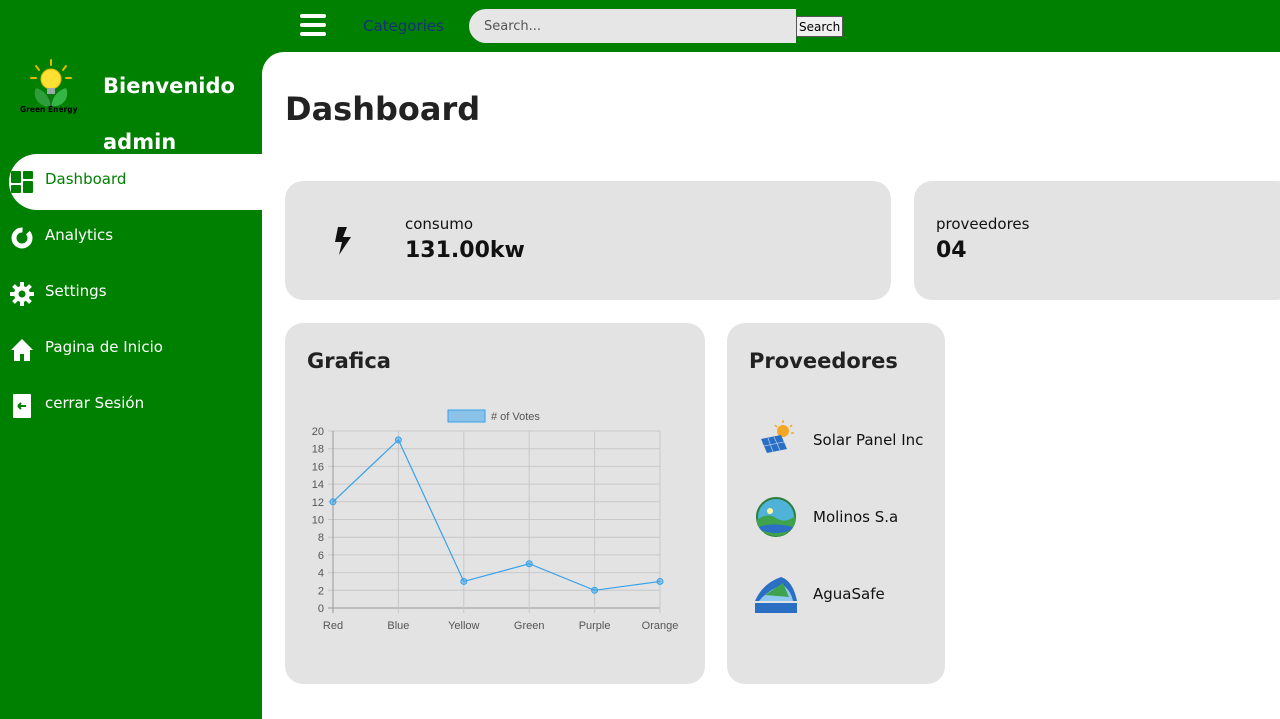 This screenshot has height=719, width=1280. I want to click on search-button: Search, so click(820, 26).